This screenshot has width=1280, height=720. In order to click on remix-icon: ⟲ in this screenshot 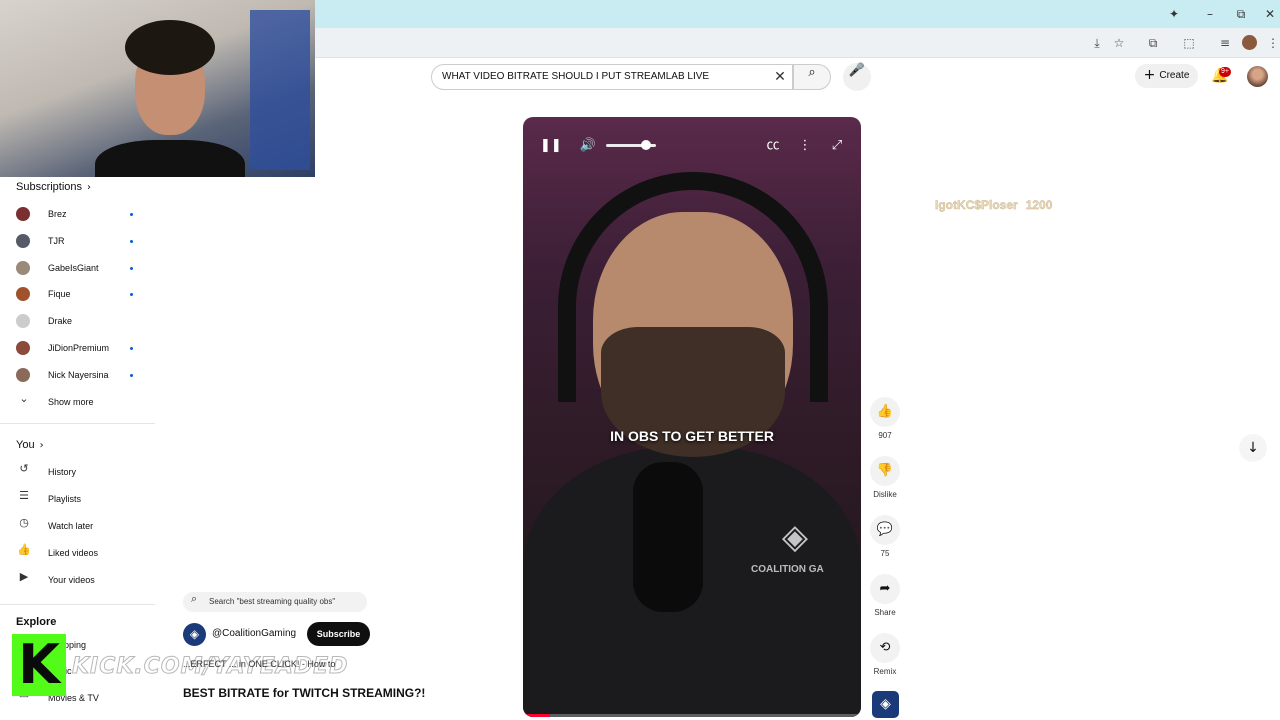, I will do `click(885, 648)`.